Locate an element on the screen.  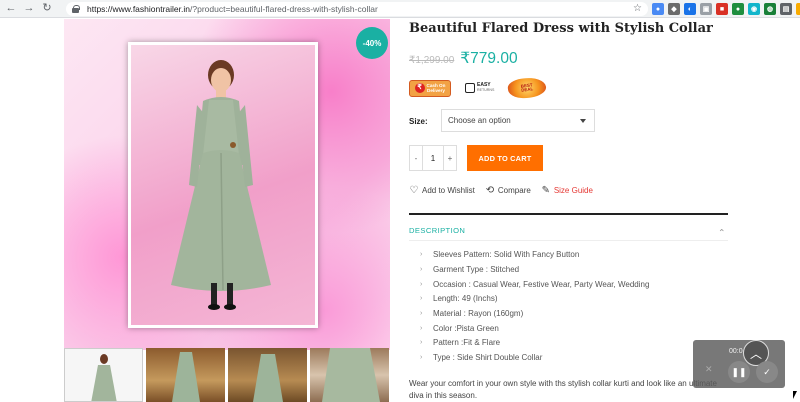
extension-icon: ◒ is located at coordinates (798, 9).